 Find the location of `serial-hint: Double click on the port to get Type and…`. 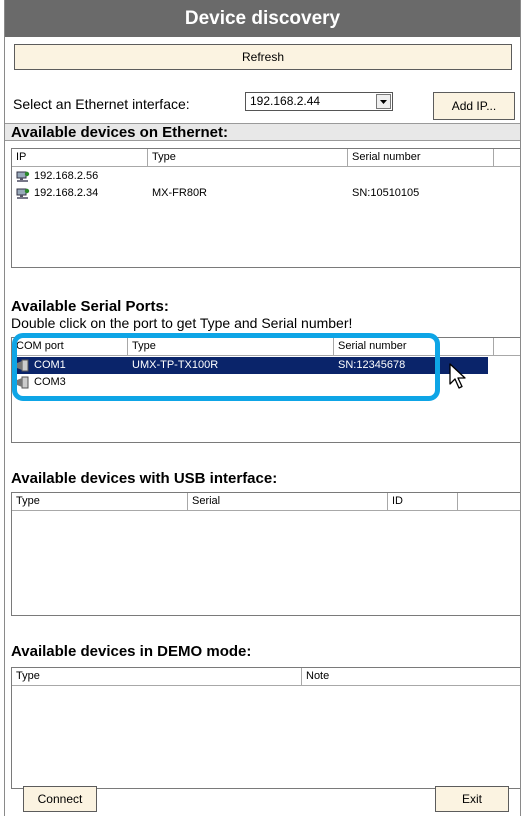

serial-hint: Double click on the port to get Type and… is located at coordinates (182, 323).